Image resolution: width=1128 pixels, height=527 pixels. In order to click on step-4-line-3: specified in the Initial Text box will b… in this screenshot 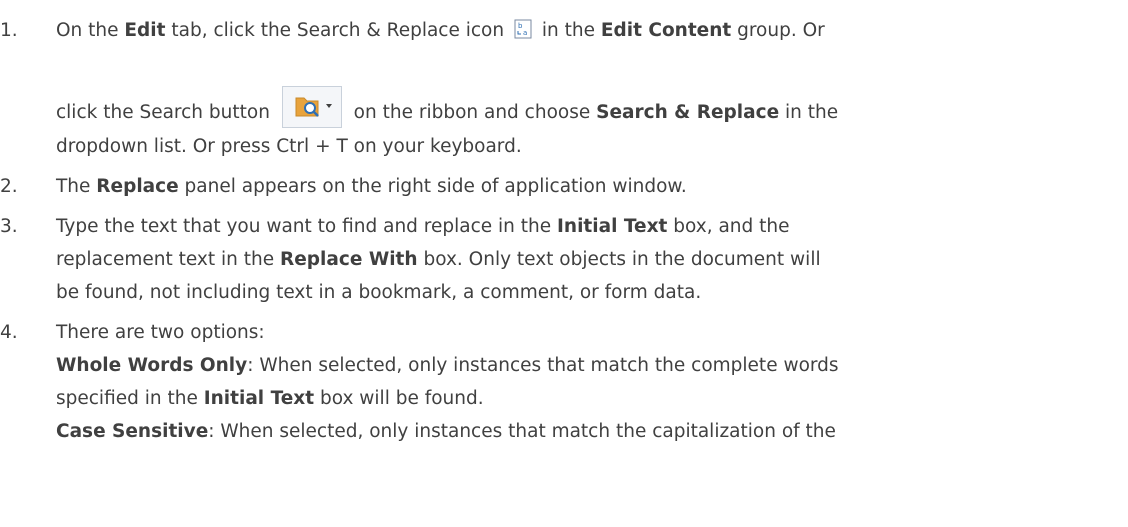, I will do `click(270, 398)`.